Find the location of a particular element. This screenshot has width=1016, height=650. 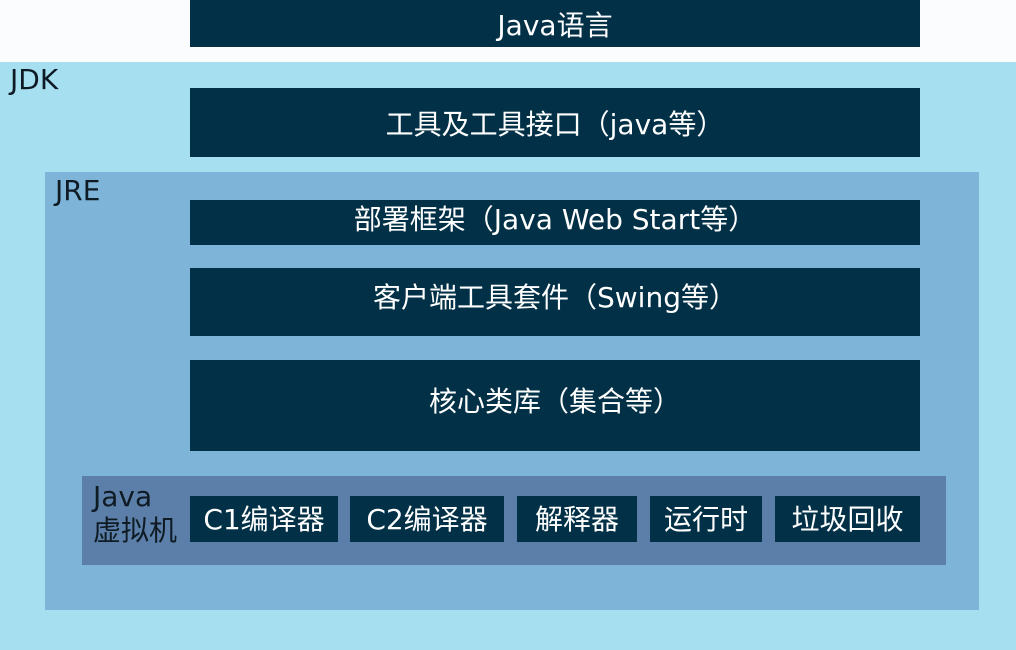

tools-label: 工具及工具接口（java等） is located at coordinates (555, 124).